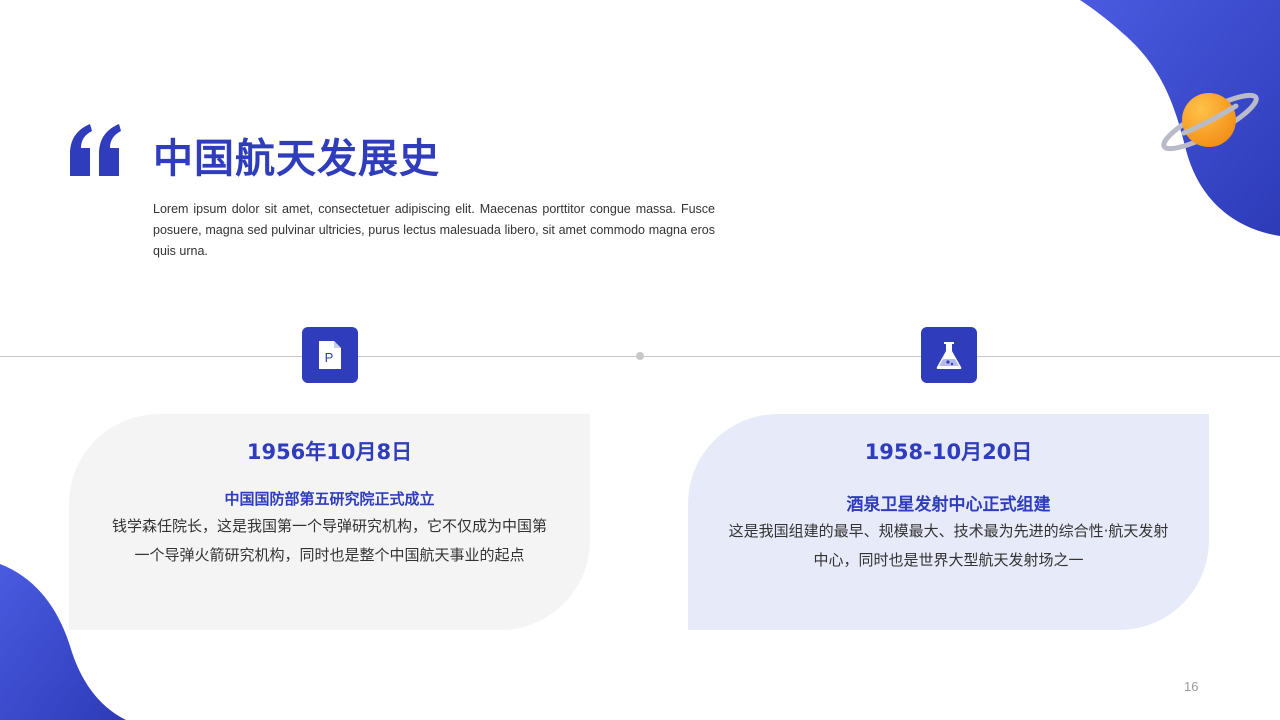 The image size is (1280, 720). I want to click on page-number: 16, so click(1191, 686).